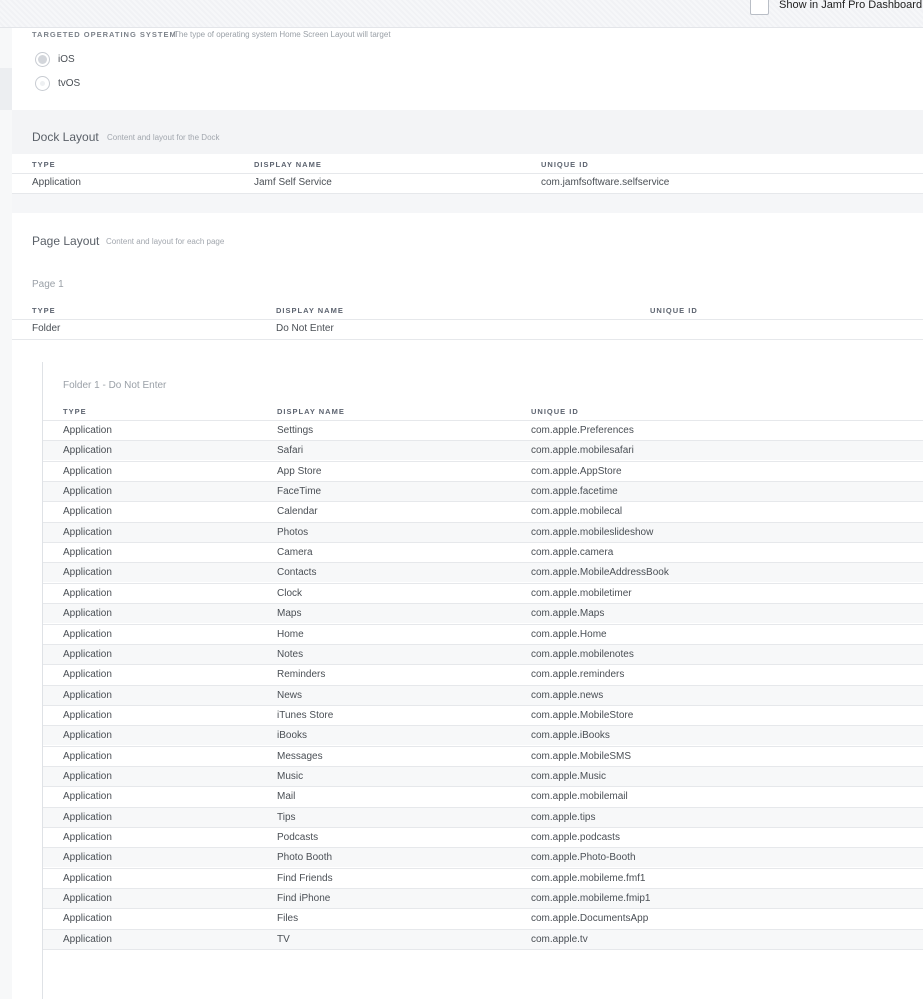  What do you see at coordinates (600, 573) in the screenshot?
I see `app-unique-id: com.apple.MobileAddressBook` at bounding box center [600, 573].